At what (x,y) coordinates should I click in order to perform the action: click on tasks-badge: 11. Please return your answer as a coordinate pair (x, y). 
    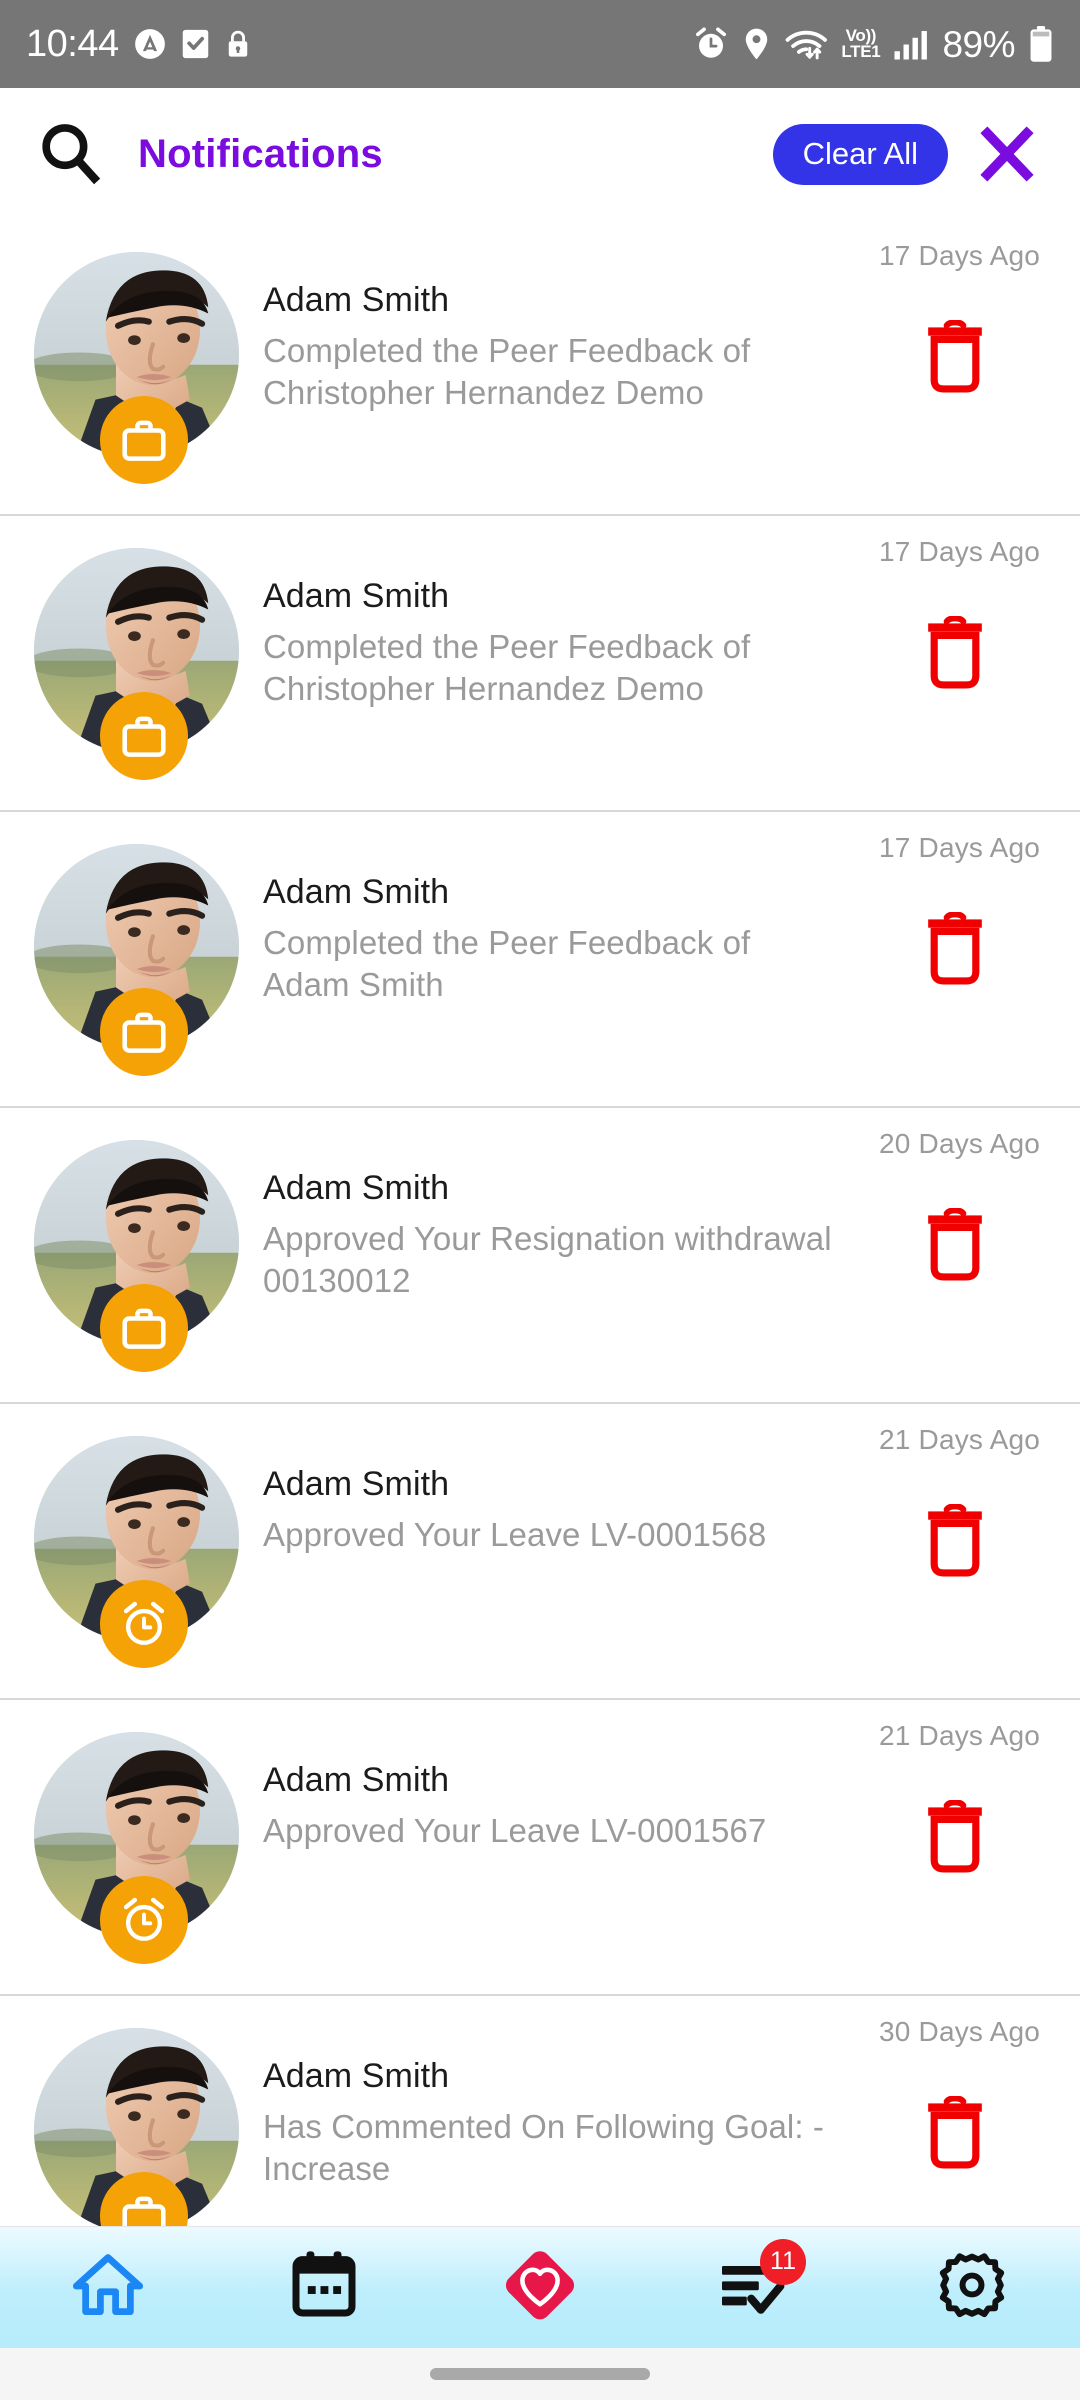
    Looking at the image, I should click on (783, 2261).